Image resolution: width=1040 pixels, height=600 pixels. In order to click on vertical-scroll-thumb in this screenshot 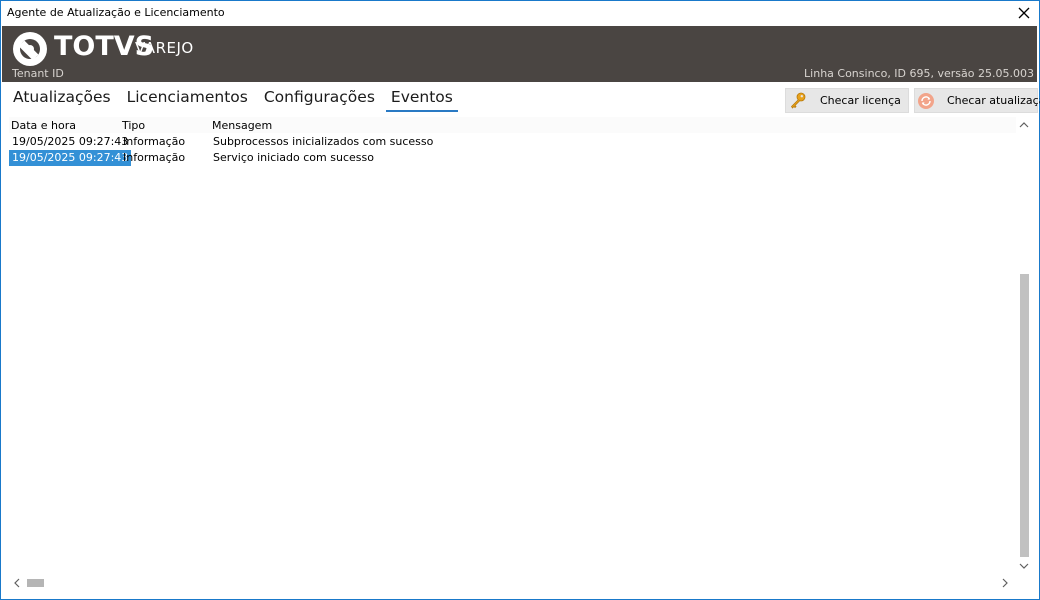, I will do `click(1024, 415)`.